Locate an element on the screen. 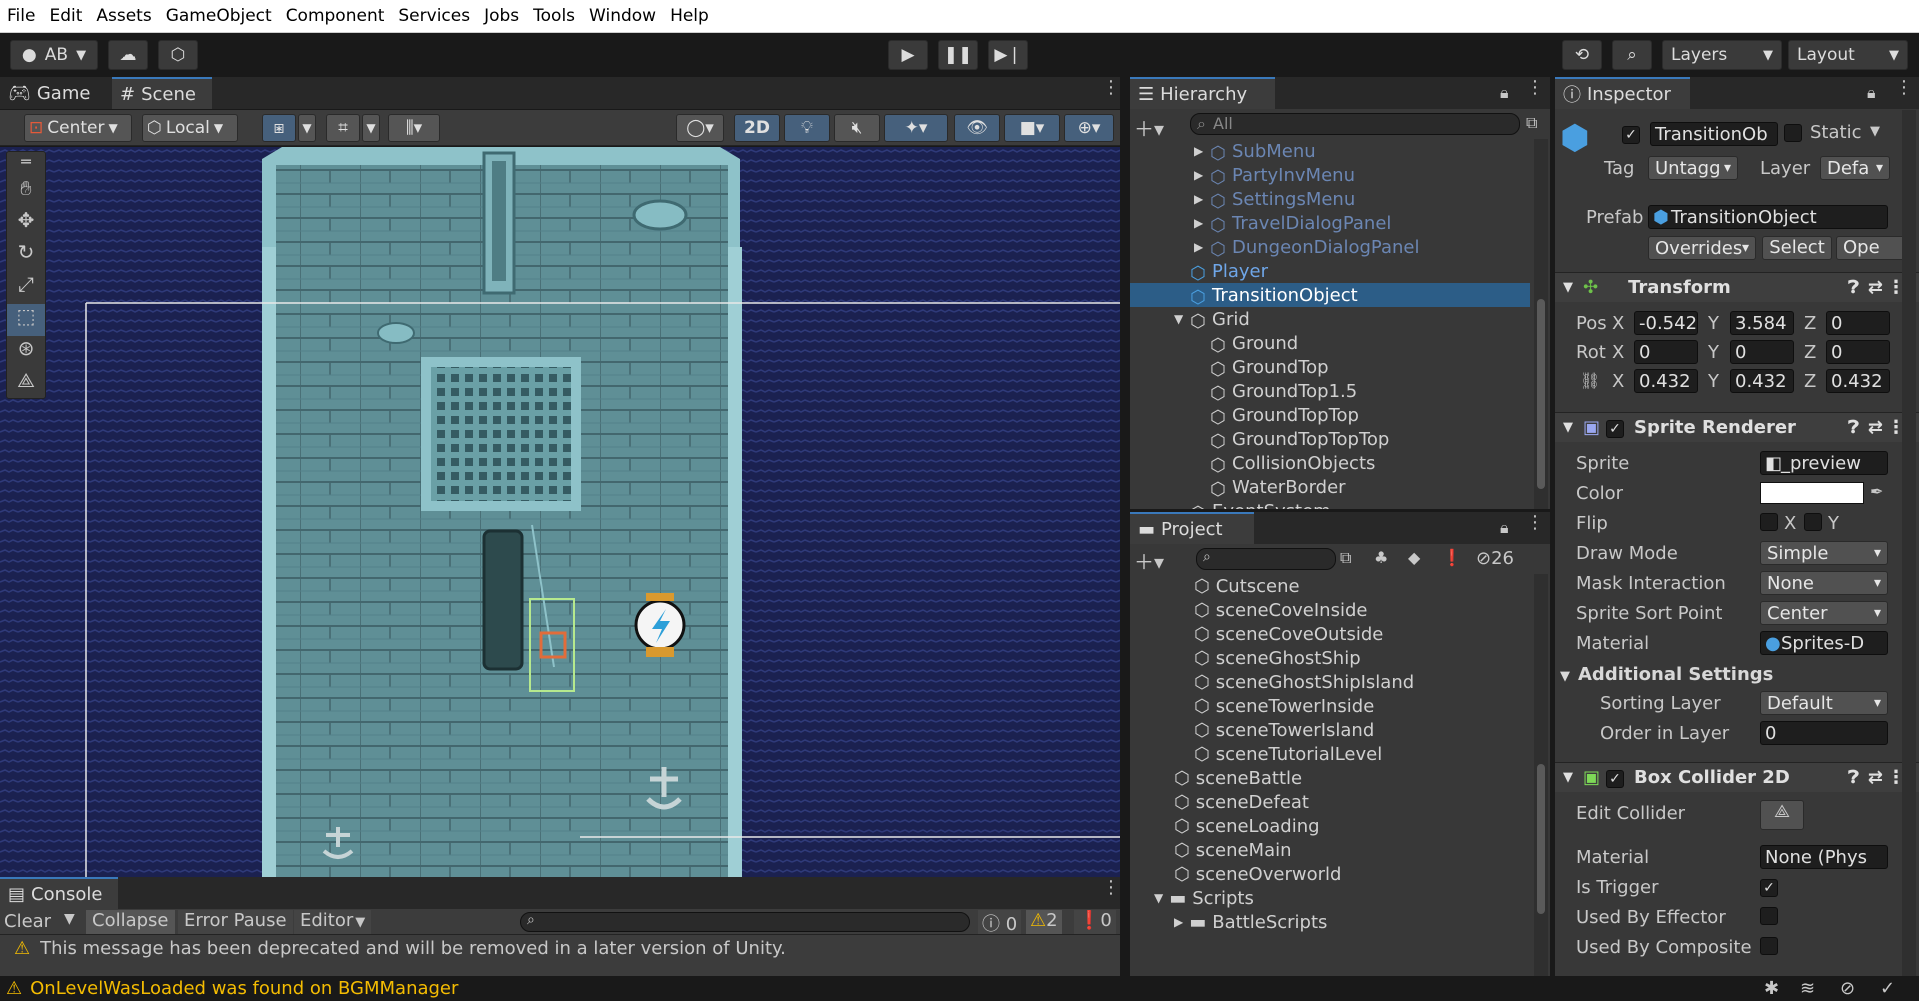 This screenshot has width=1919, height=1001. tab-inspector: ⓘ Inspector is located at coordinates (1622, 93).